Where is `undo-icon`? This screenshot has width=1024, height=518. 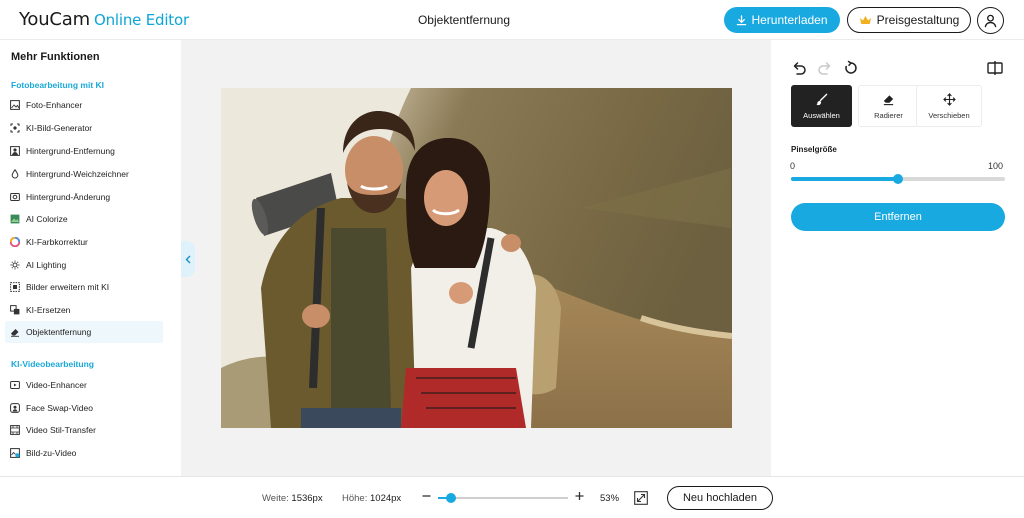 undo-icon is located at coordinates (799, 68).